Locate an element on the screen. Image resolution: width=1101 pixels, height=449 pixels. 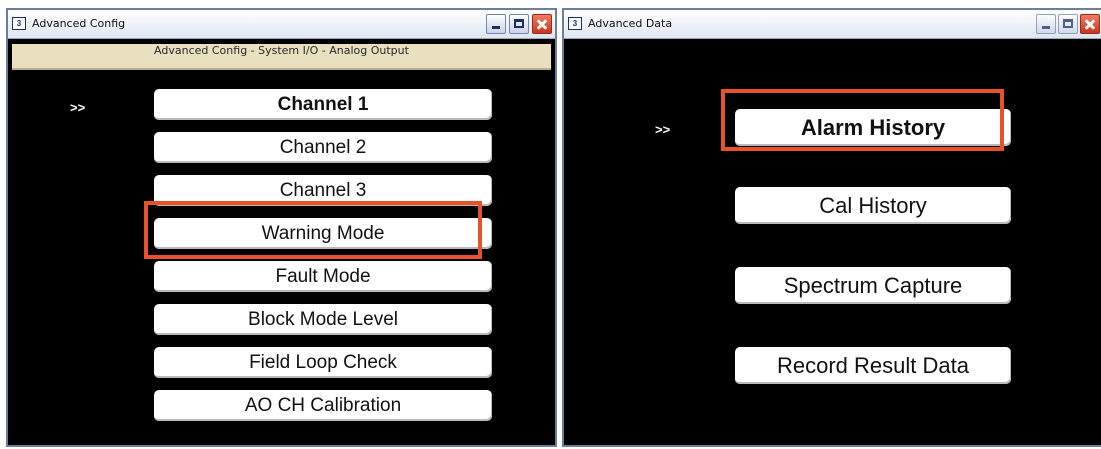
title-bar: 3 Advanced Data is located at coordinates (832, 24).